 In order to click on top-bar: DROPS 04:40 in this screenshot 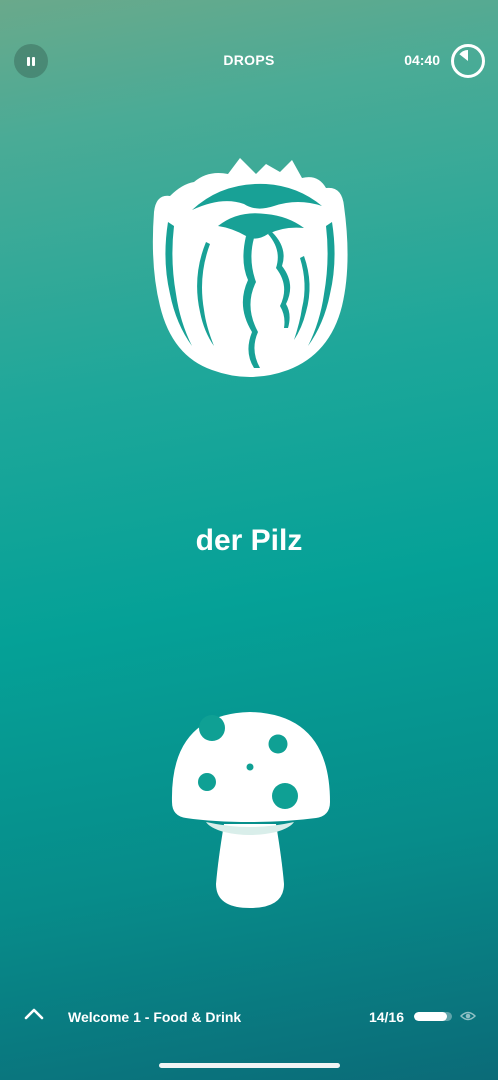, I will do `click(249, 60)`.